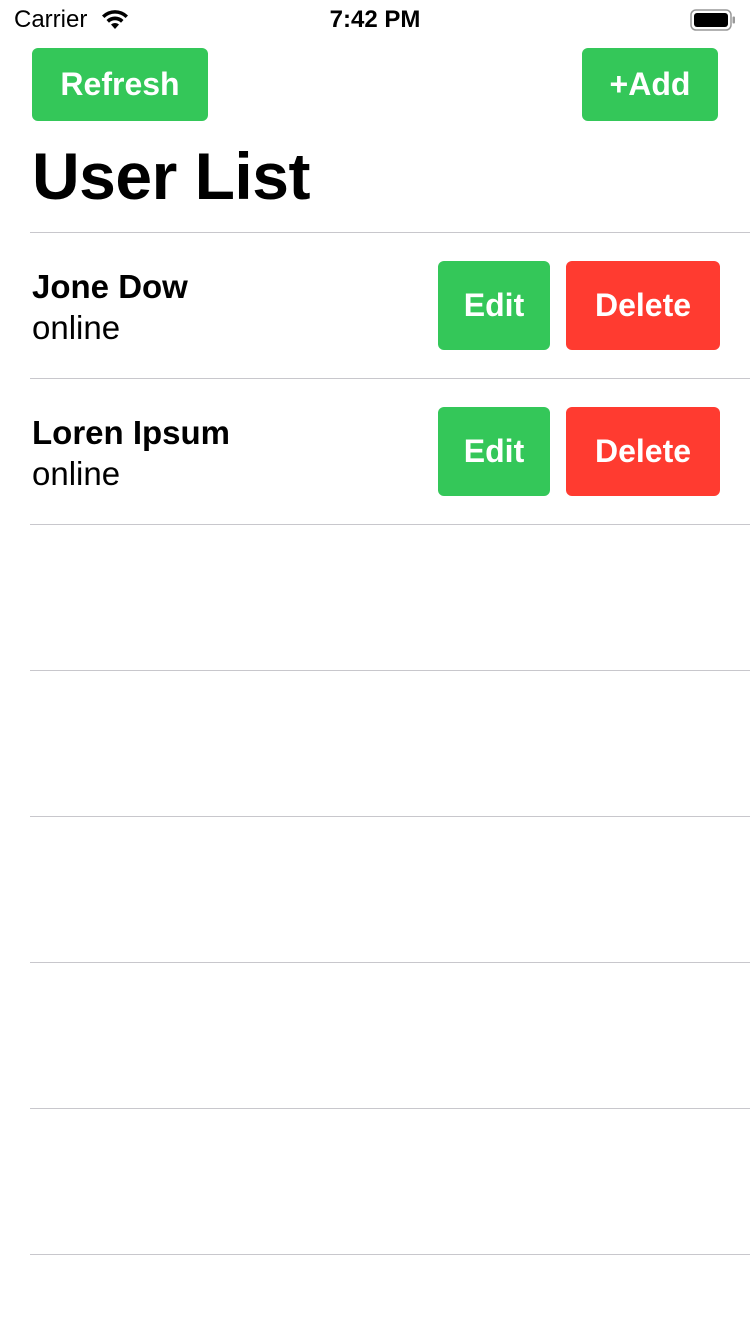 The image size is (750, 1334). What do you see at coordinates (390, 305) in the screenshot?
I see `list-item: Jone Dow online Edit Delete` at bounding box center [390, 305].